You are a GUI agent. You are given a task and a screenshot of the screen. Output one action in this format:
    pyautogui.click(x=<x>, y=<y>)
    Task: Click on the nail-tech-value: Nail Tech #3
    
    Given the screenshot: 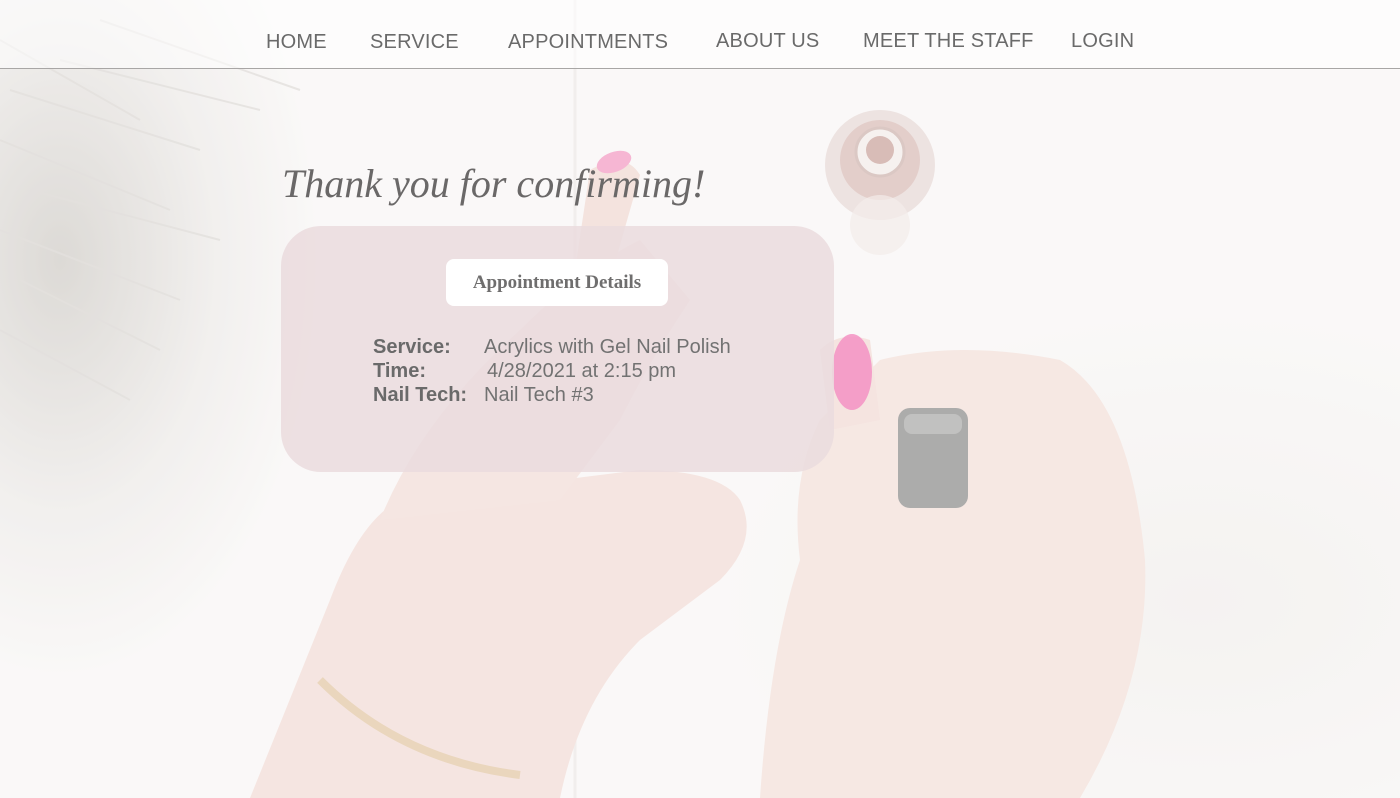 What is the action you would take?
    pyautogui.click(x=539, y=395)
    